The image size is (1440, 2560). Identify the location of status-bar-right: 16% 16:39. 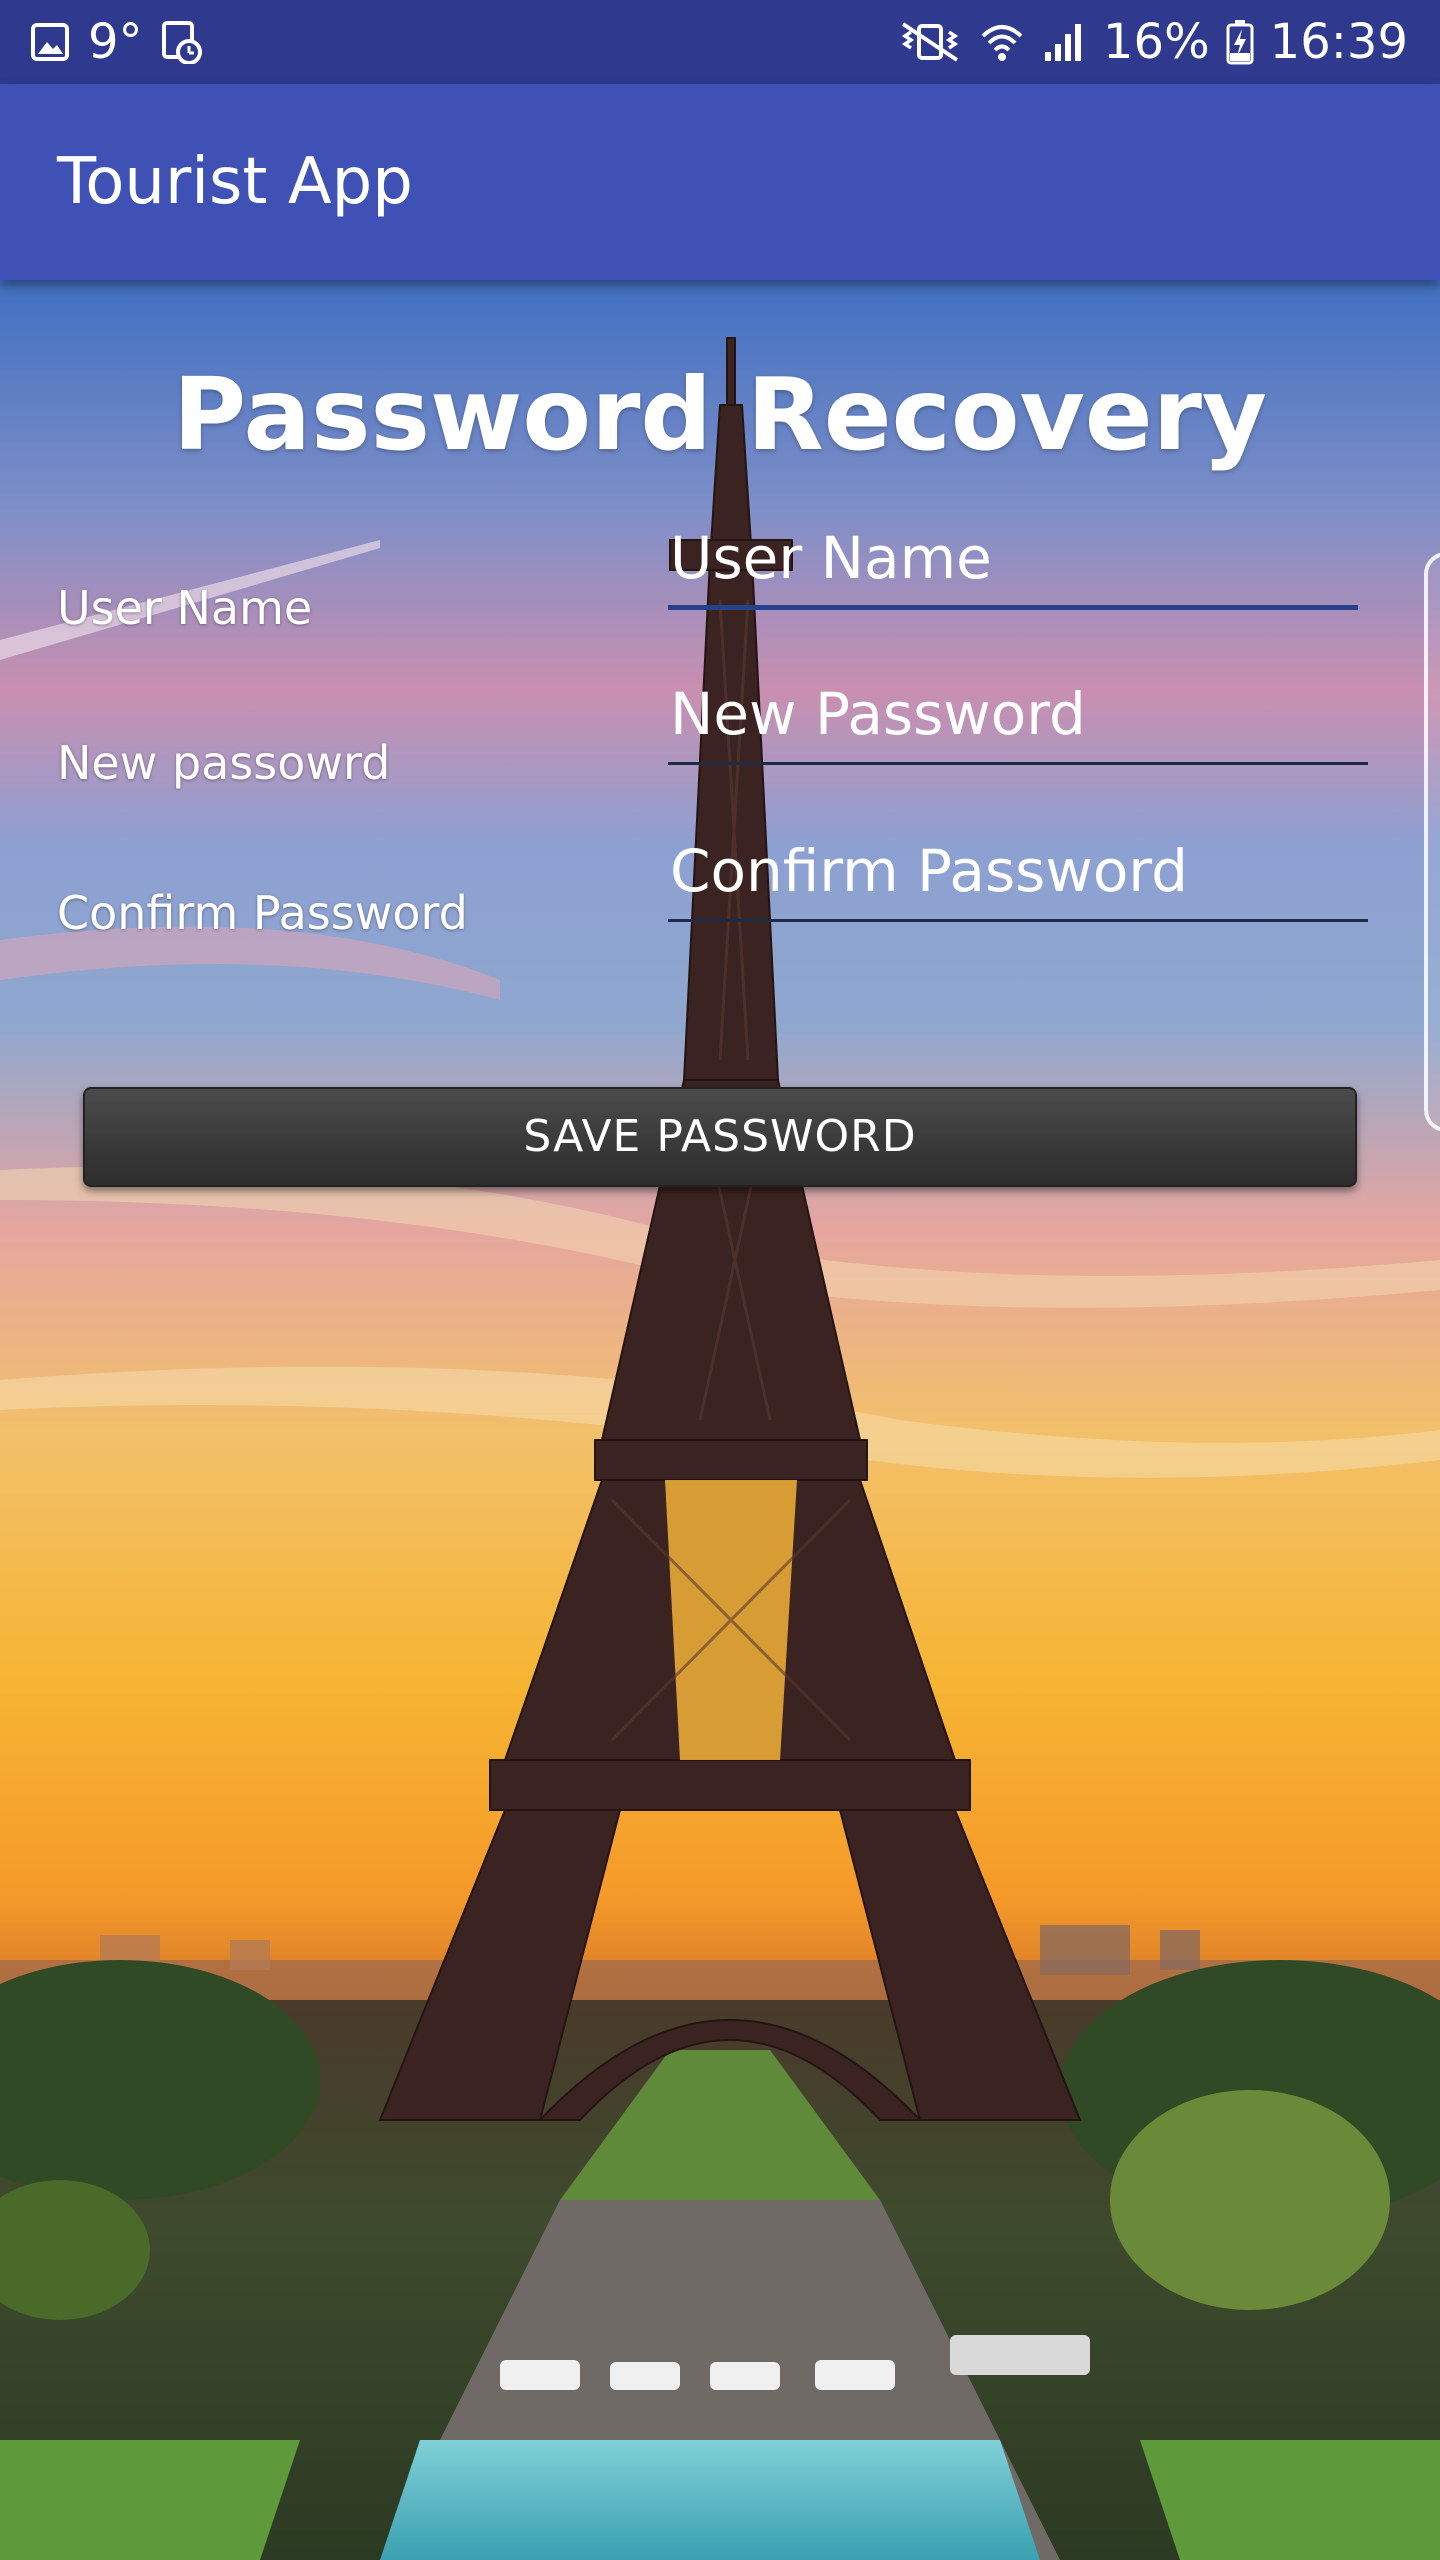
(1152, 42).